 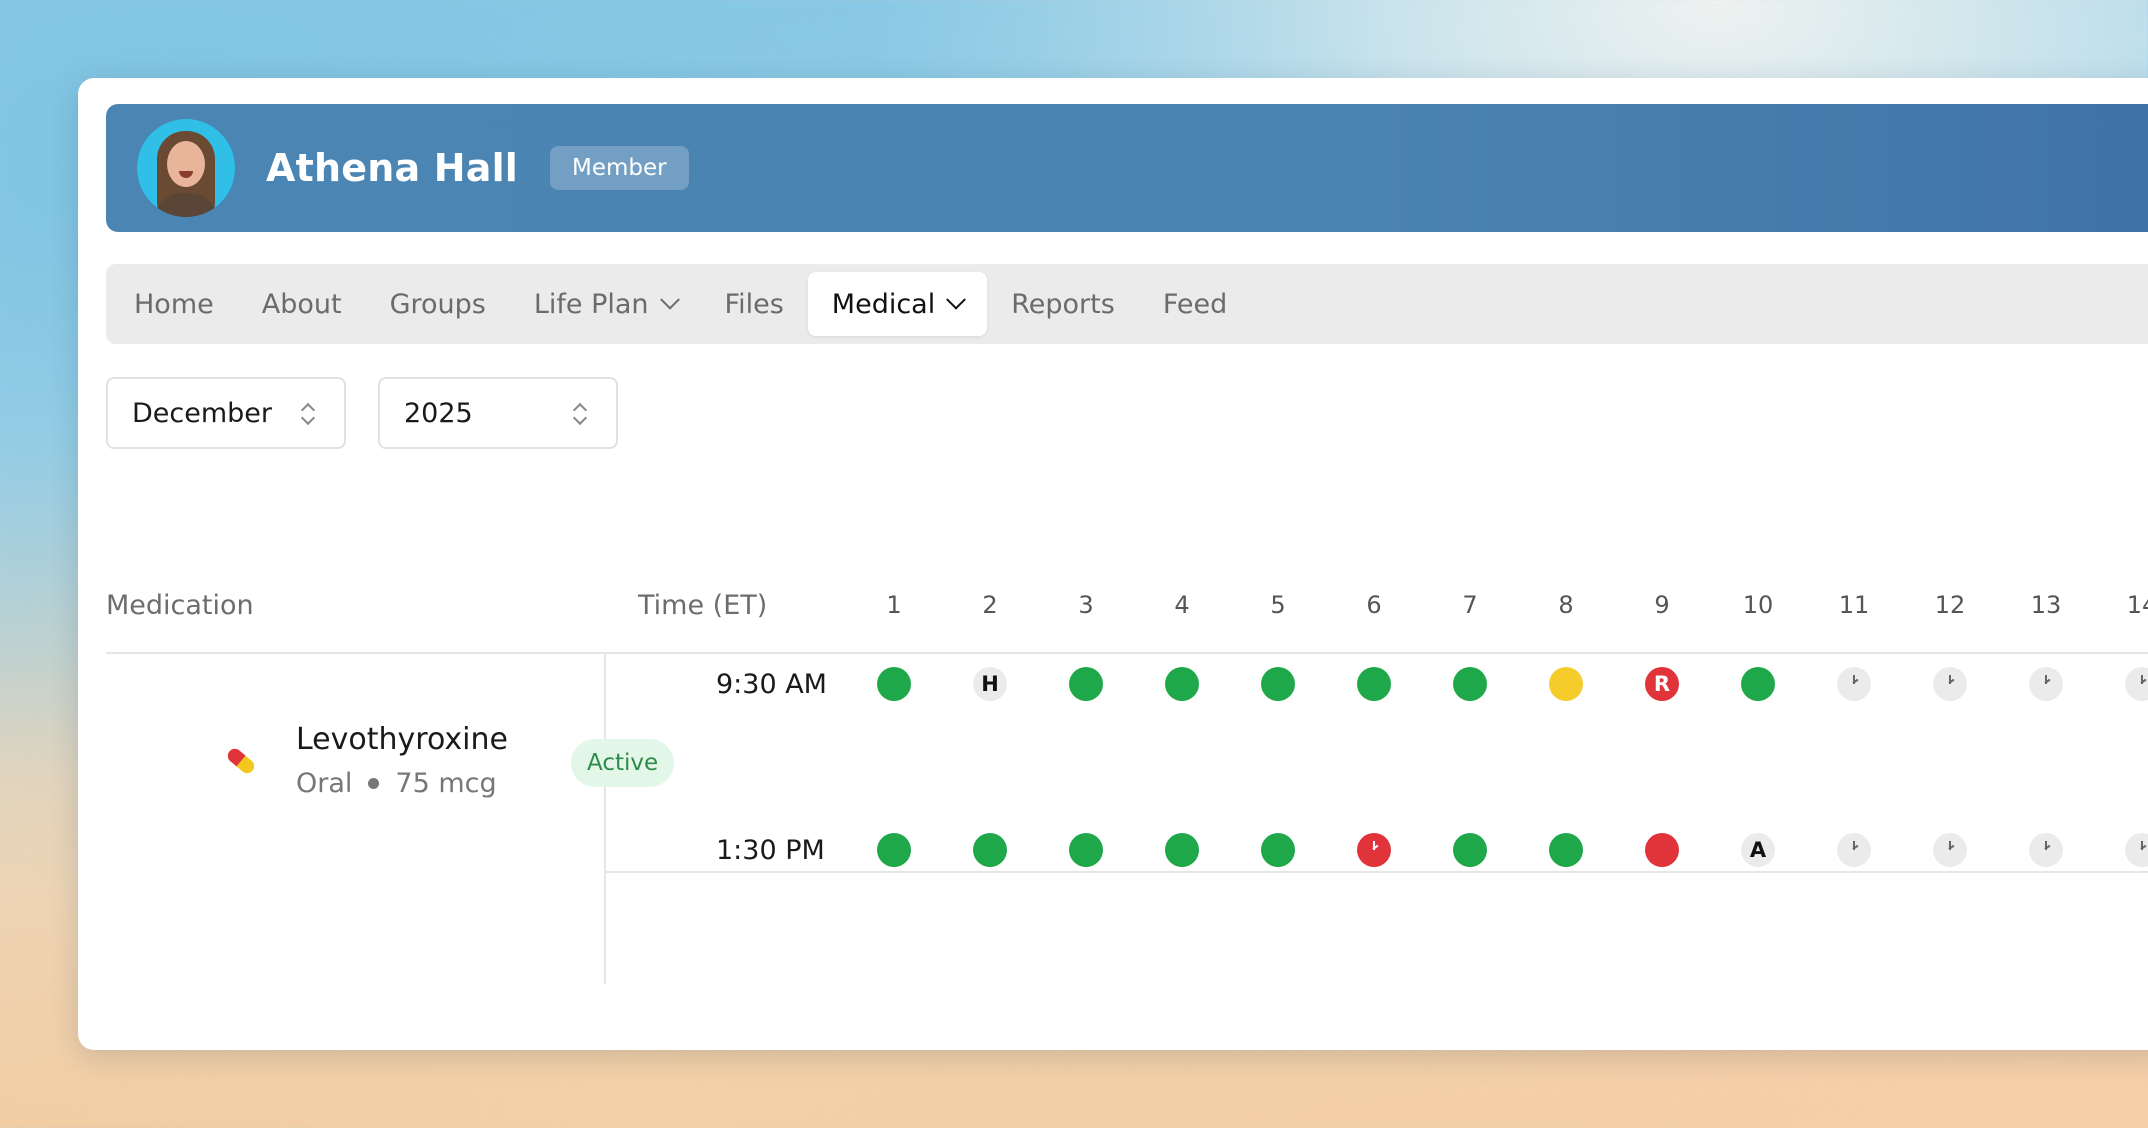 What do you see at coordinates (894, 605) in the screenshot?
I see `day-header: 1` at bounding box center [894, 605].